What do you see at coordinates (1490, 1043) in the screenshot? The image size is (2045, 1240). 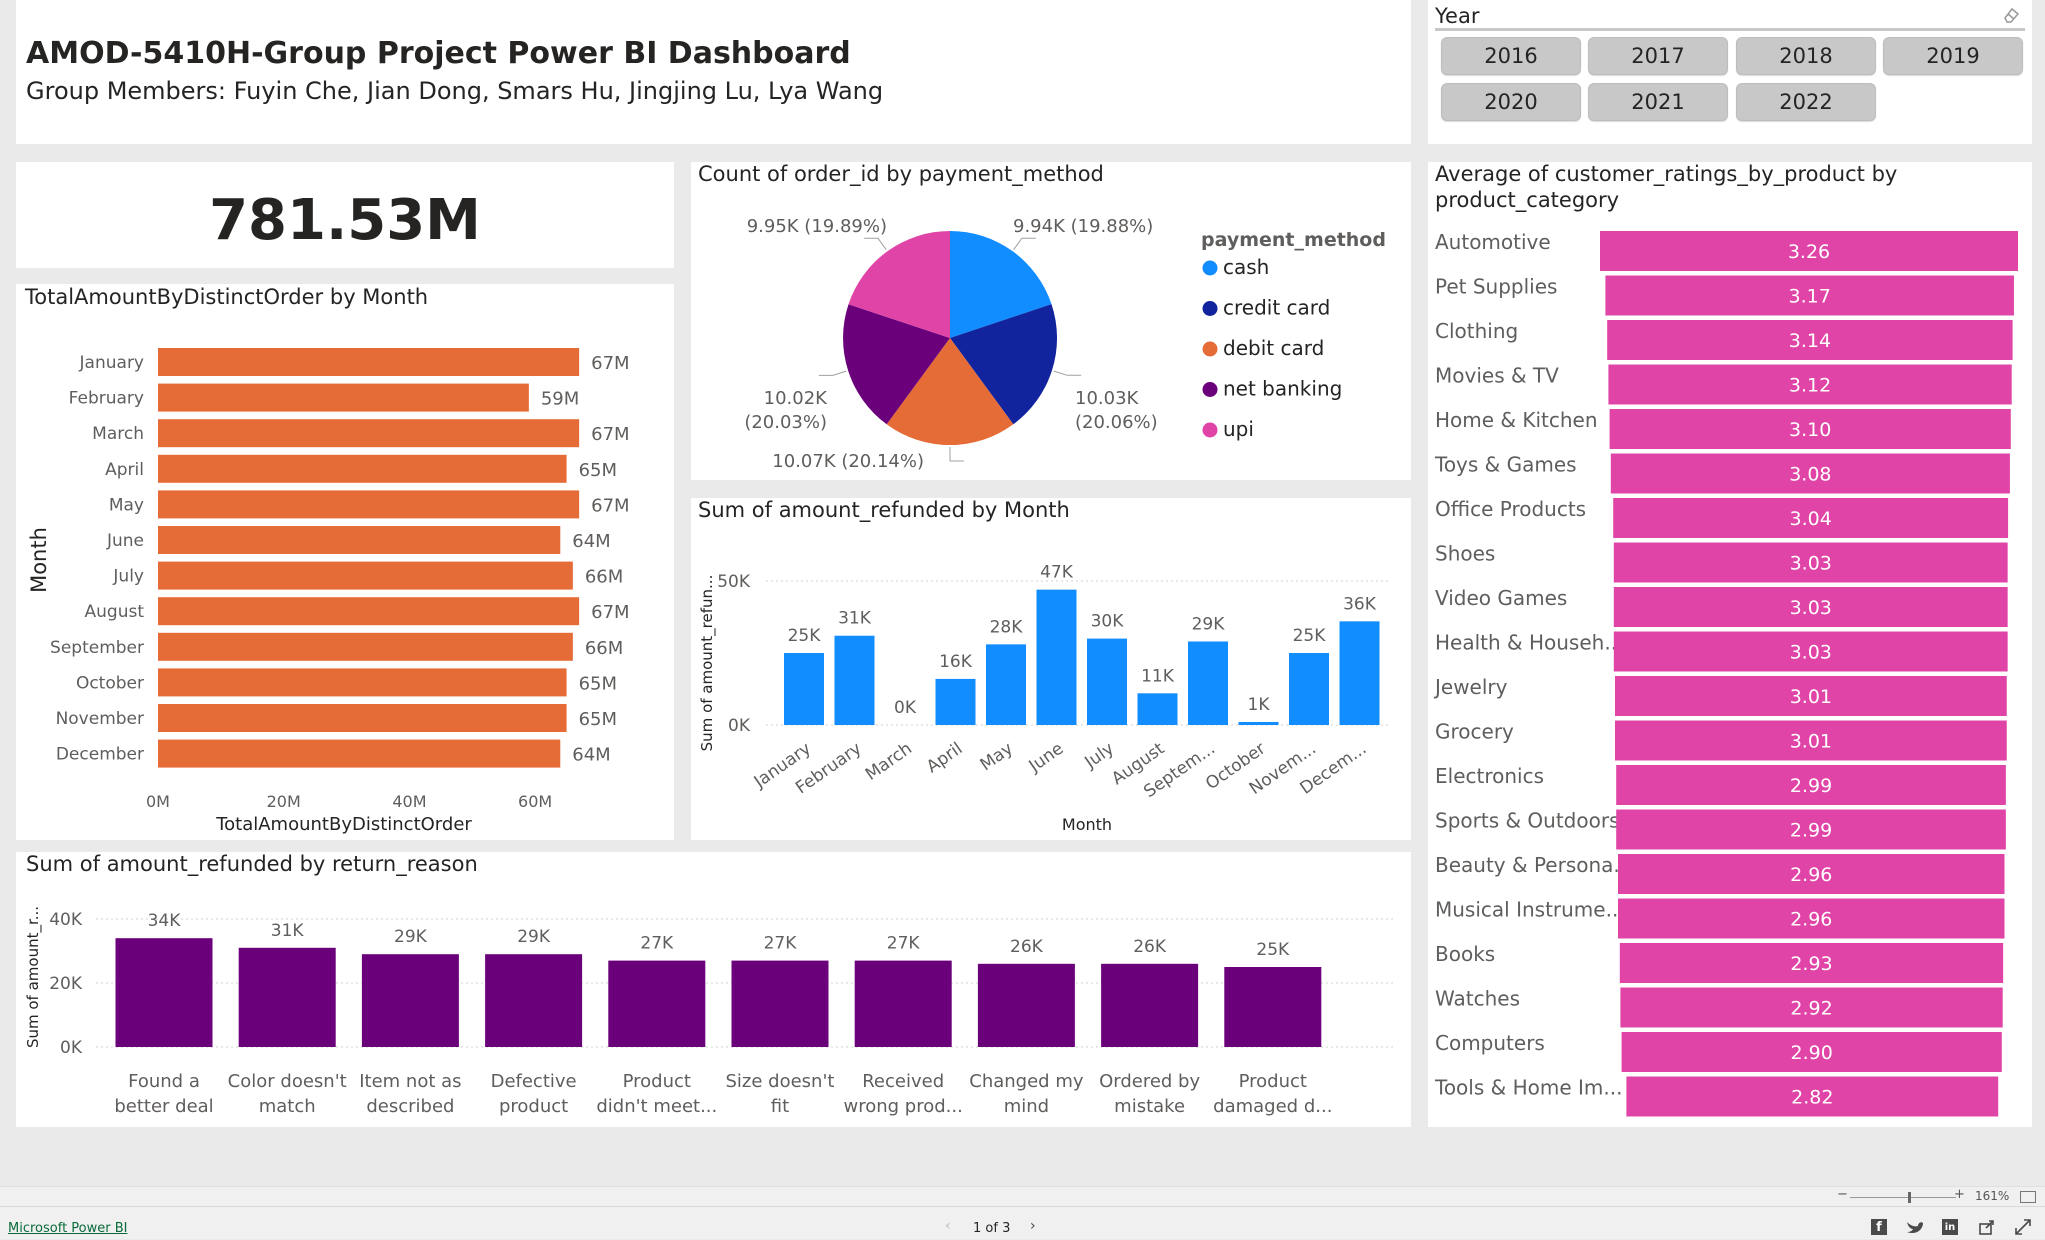 I see `y-category-label: Computers` at bounding box center [1490, 1043].